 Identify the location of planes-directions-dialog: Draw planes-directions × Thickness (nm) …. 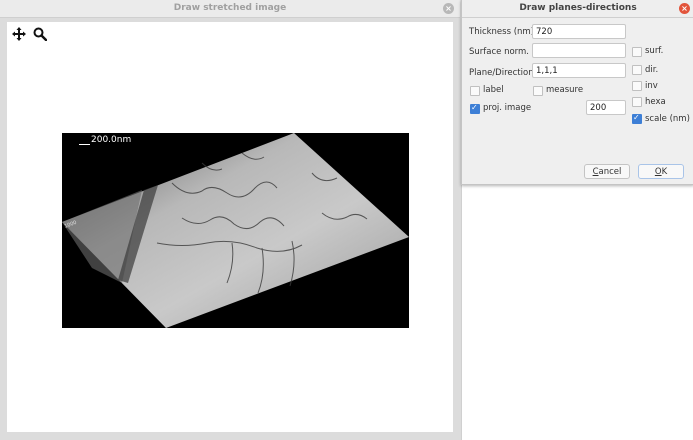
(577, 92).